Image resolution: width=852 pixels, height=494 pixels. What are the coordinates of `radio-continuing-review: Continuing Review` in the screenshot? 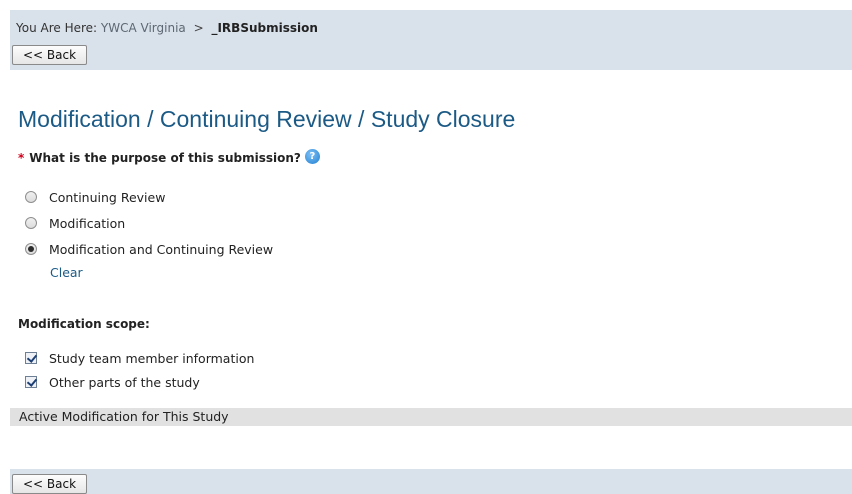 It's located at (95, 197).